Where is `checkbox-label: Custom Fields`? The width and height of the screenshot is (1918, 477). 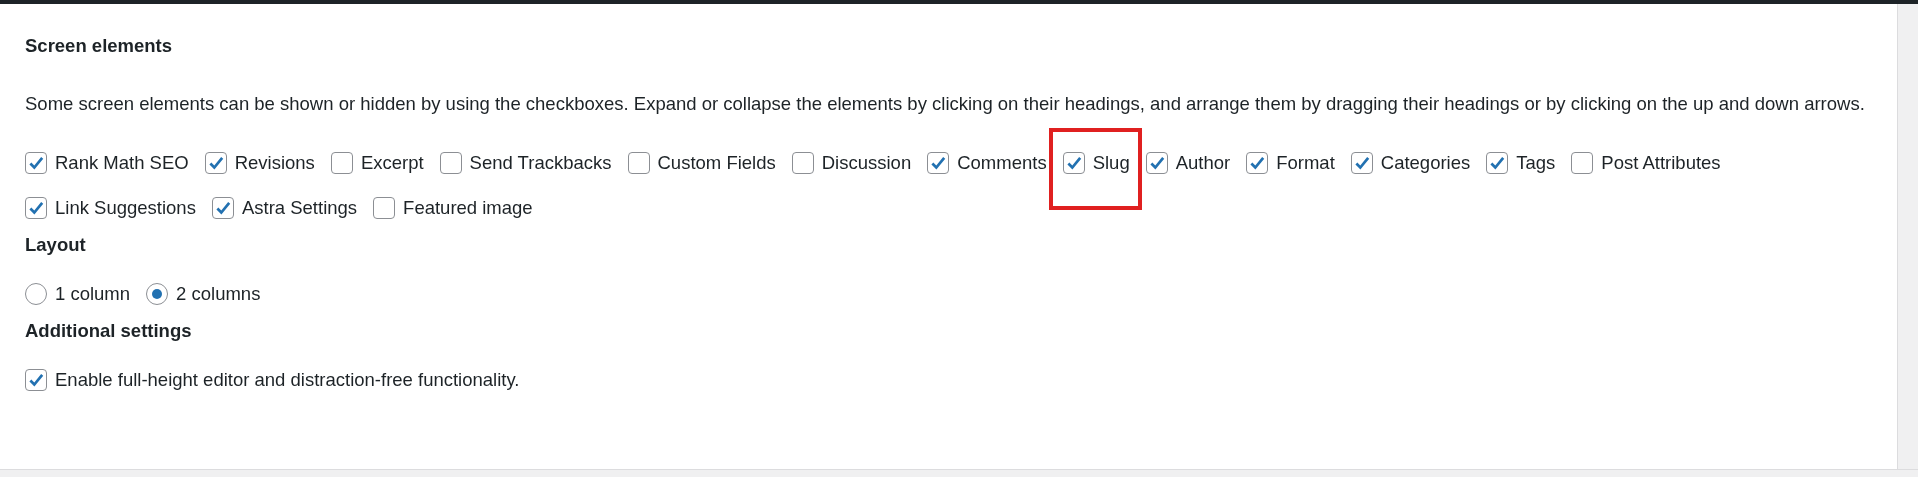
checkbox-label: Custom Fields is located at coordinates (716, 163).